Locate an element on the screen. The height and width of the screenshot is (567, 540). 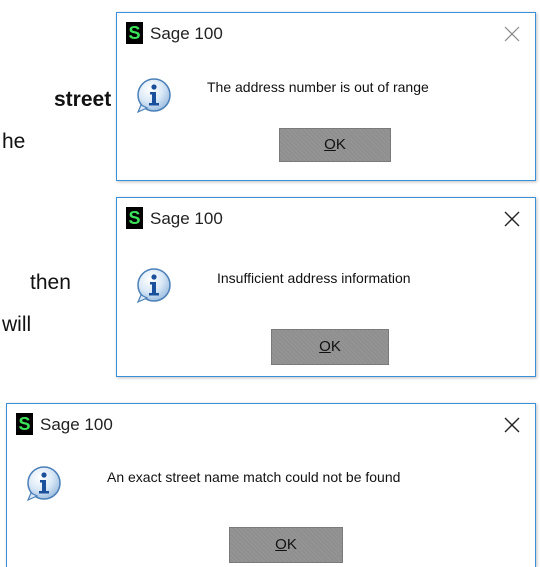
background-text-will: will is located at coordinates (17, 324).